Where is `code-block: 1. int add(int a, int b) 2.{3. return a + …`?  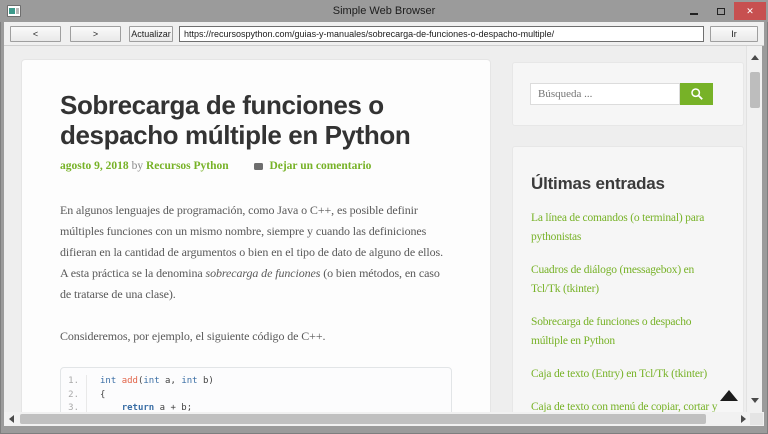 code-block: 1. int add(int a, int b) 2.{3. return a + … is located at coordinates (256, 389).